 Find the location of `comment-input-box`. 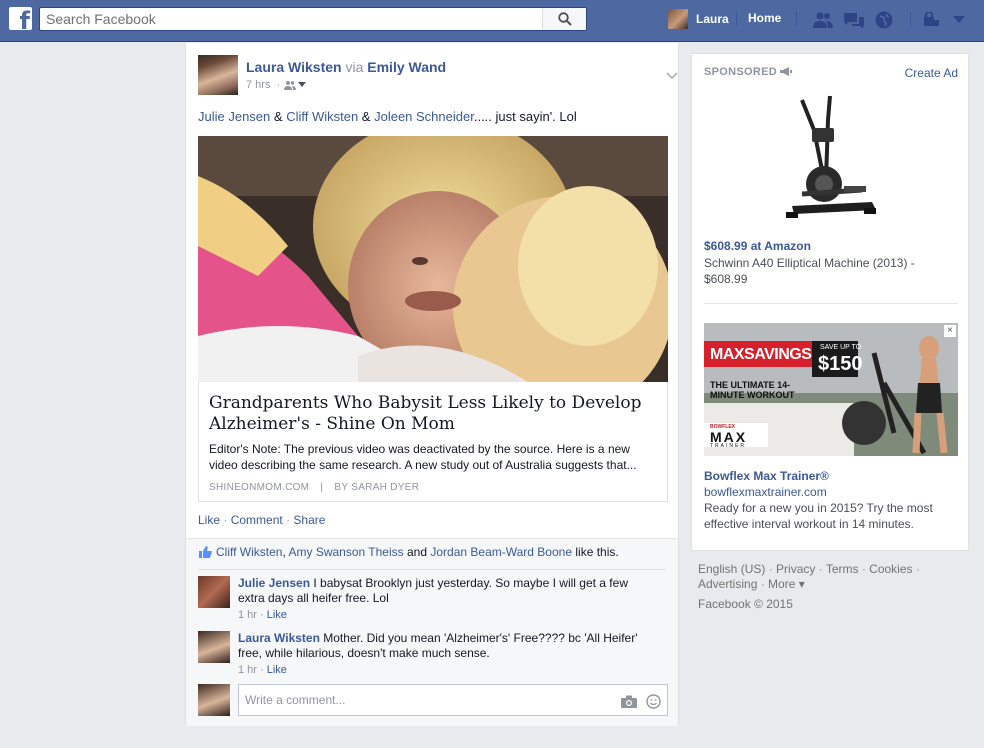

comment-input-box is located at coordinates (453, 700).